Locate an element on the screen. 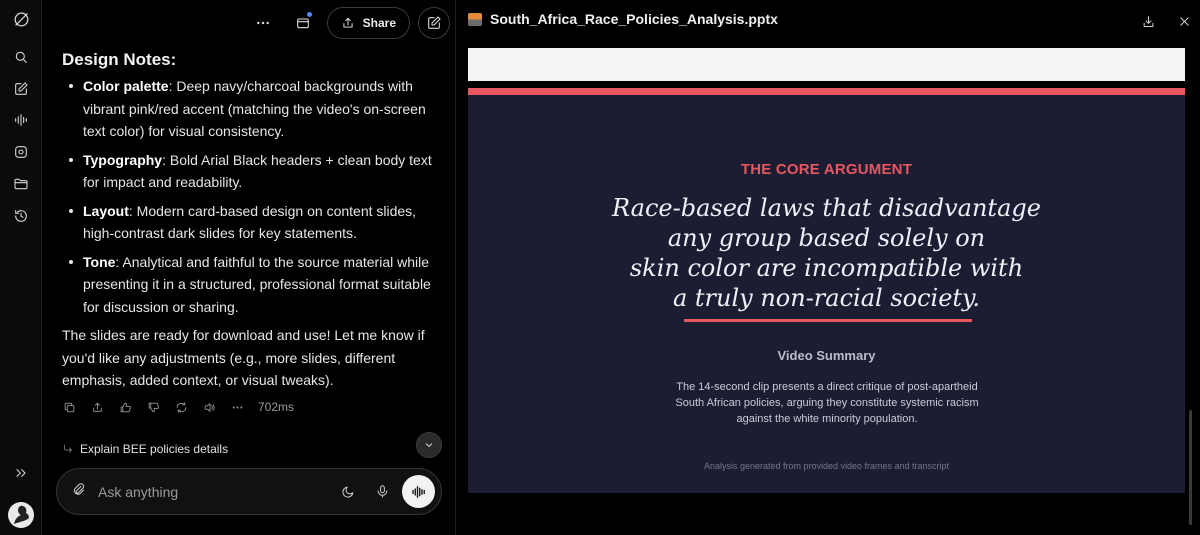  pptx-file-icon is located at coordinates (475, 19).